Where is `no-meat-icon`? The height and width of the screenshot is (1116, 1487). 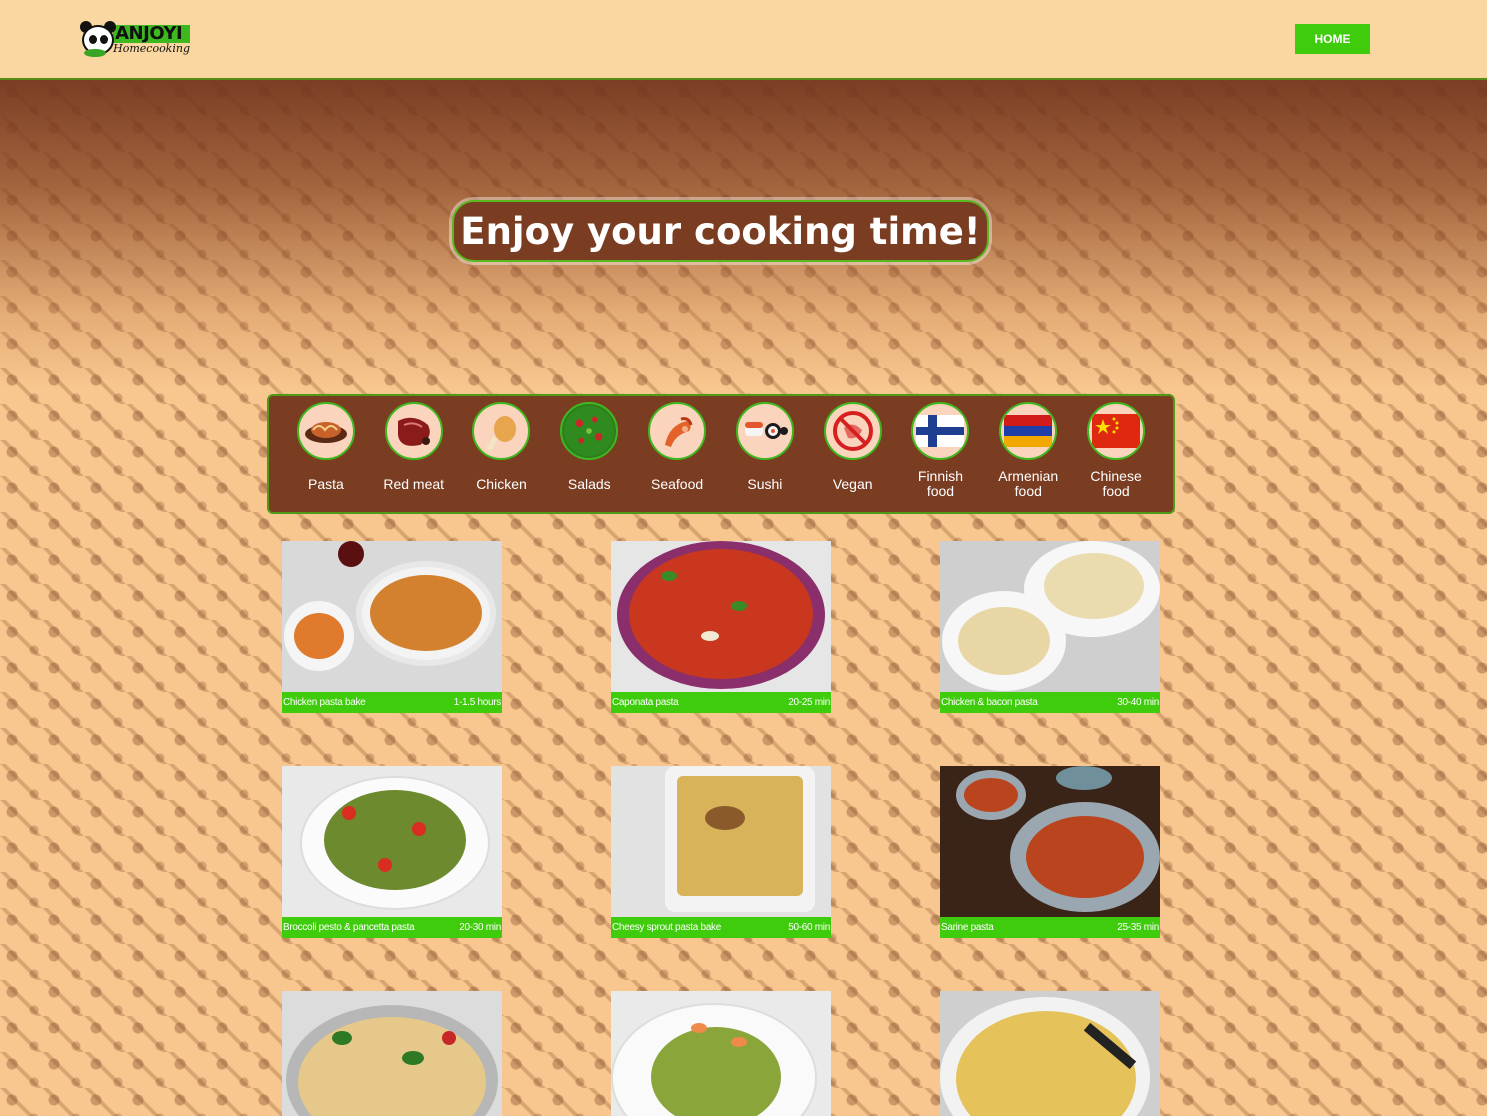 no-meat-icon is located at coordinates (852, 431).